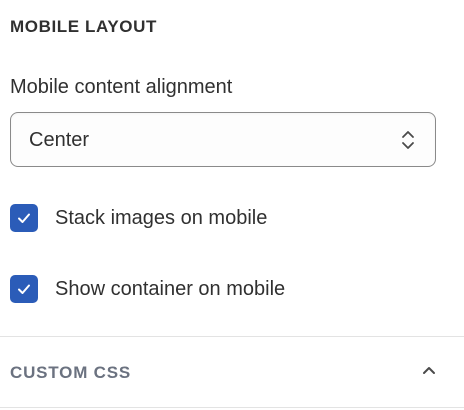 This screenshot has height=410, width=464. What do you see at coordinates (59, 140) in the screenshot?
I see `alignment-select-value: Center` at bounding box center [59, 140].